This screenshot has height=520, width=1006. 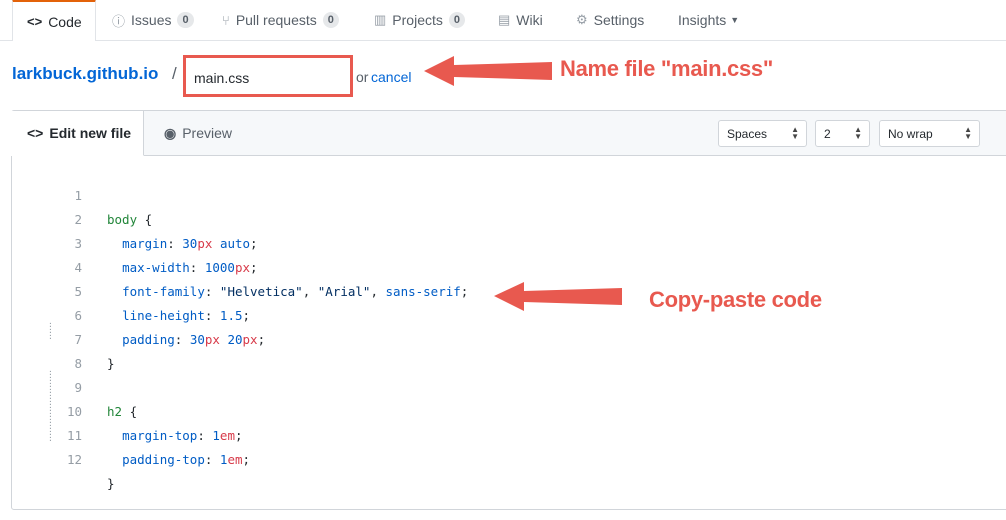 I want to click on css-property: margin-top, so click(x=160, y=435).